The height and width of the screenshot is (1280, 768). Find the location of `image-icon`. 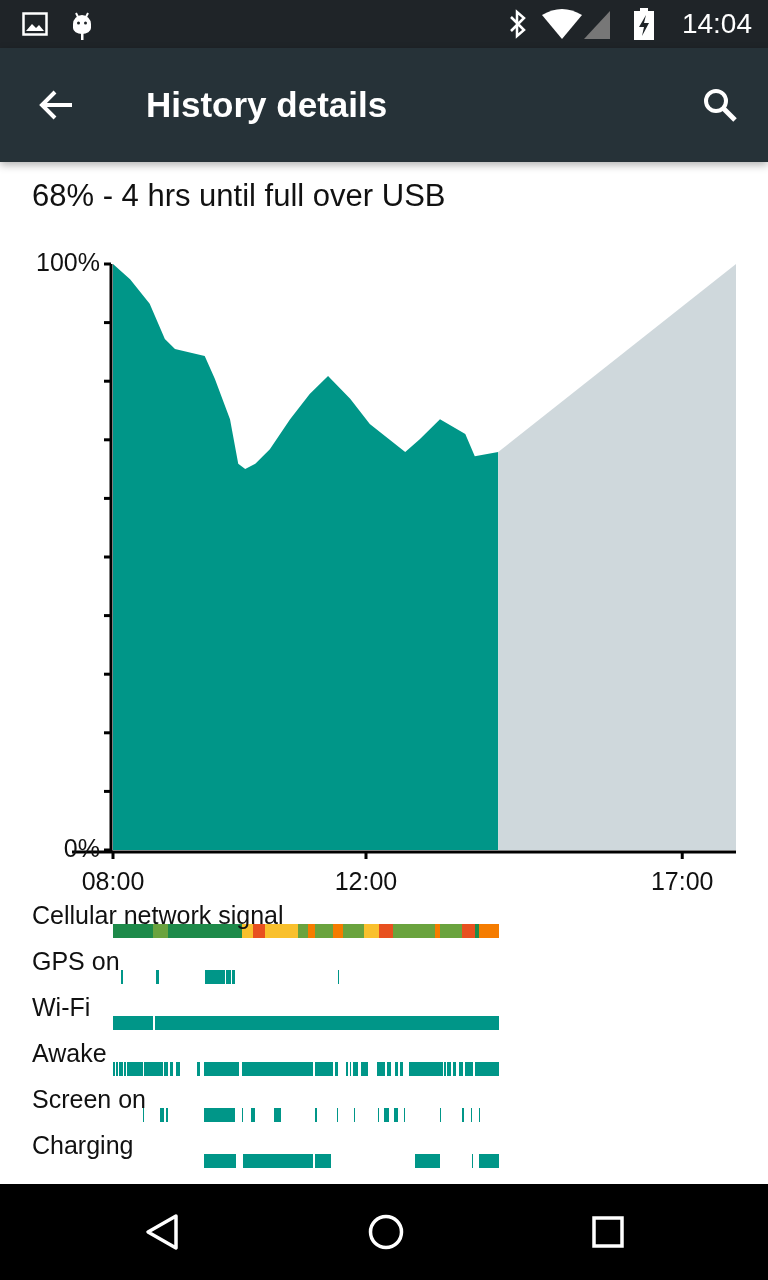

image-icon is located at coordinates (35, 24).